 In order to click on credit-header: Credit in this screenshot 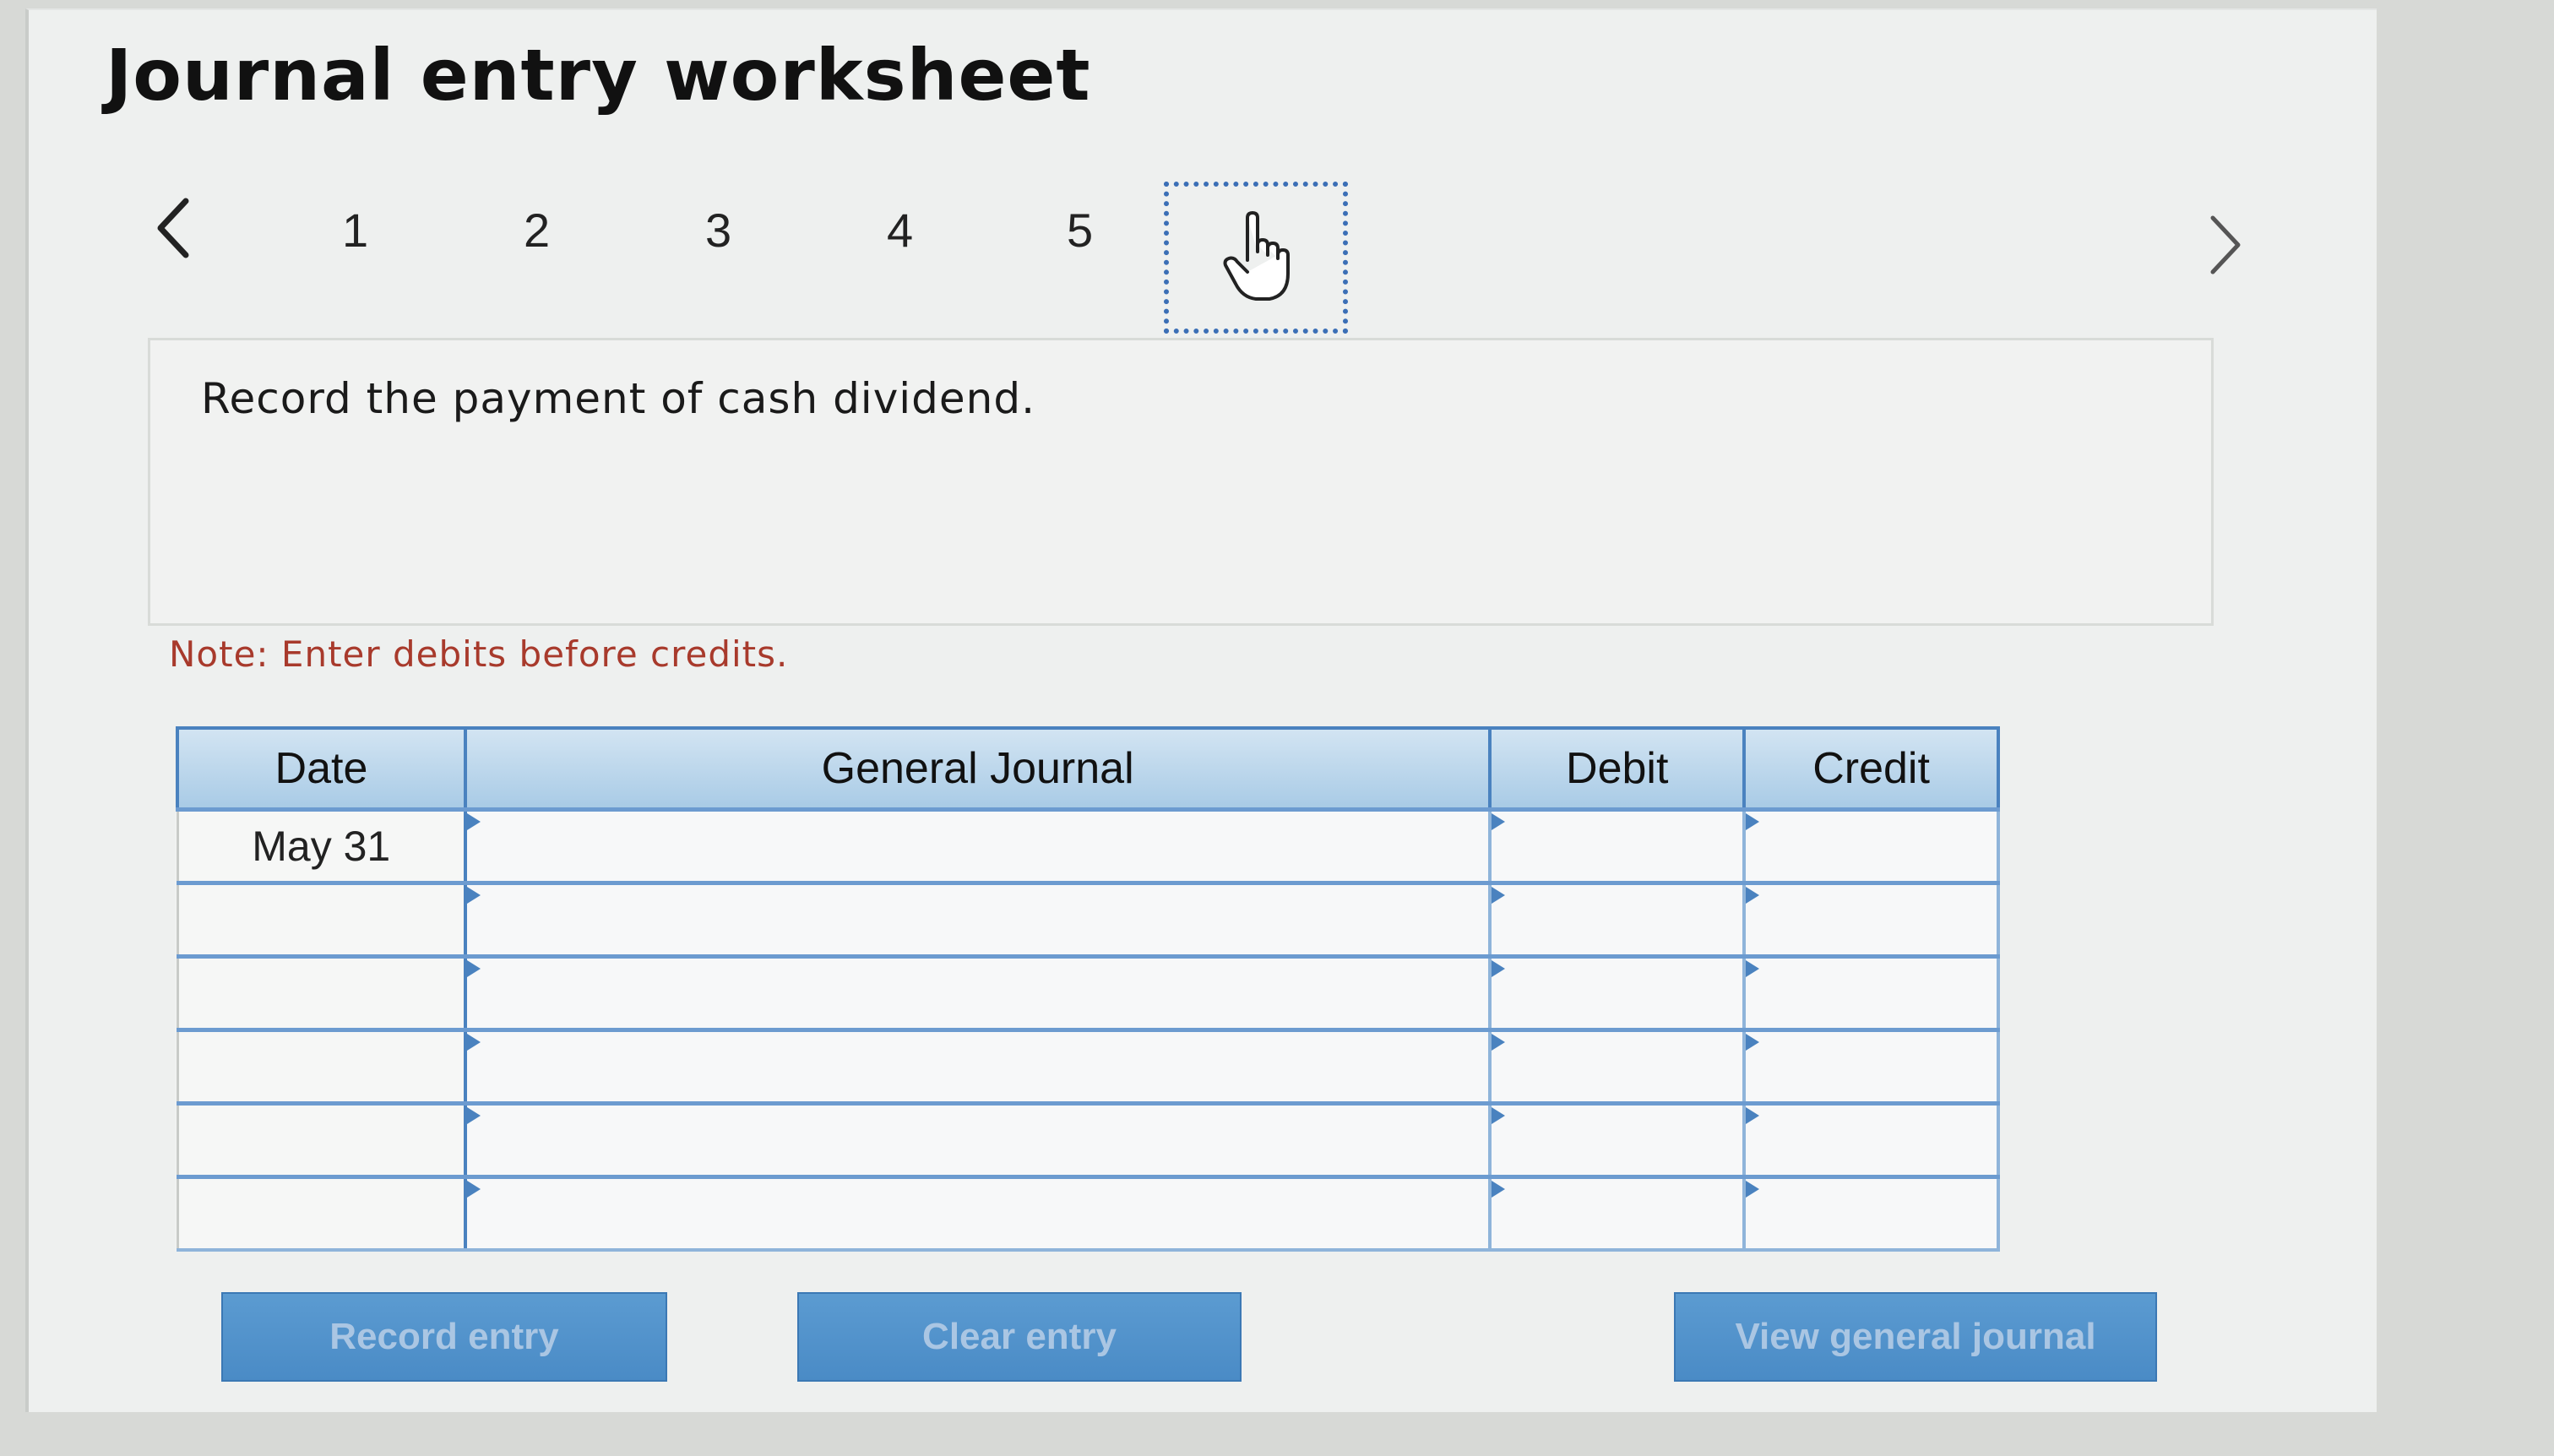, I will do `click(1871, 769)`.